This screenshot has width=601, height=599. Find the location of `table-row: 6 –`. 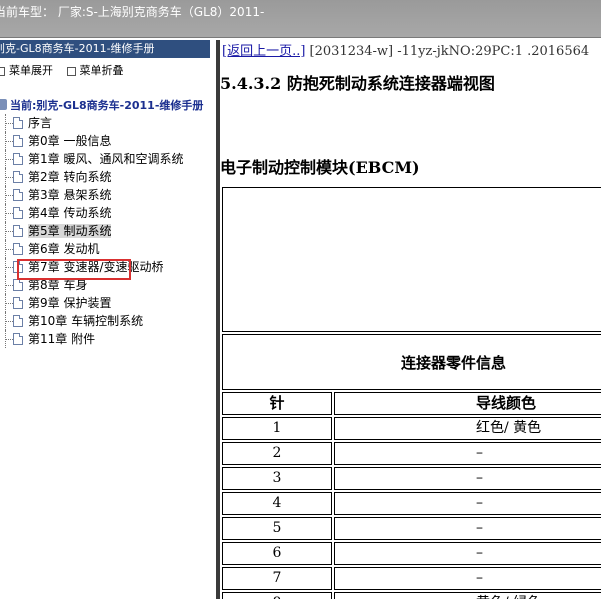

table-row: 6 – is located at coordinates (411, 553).